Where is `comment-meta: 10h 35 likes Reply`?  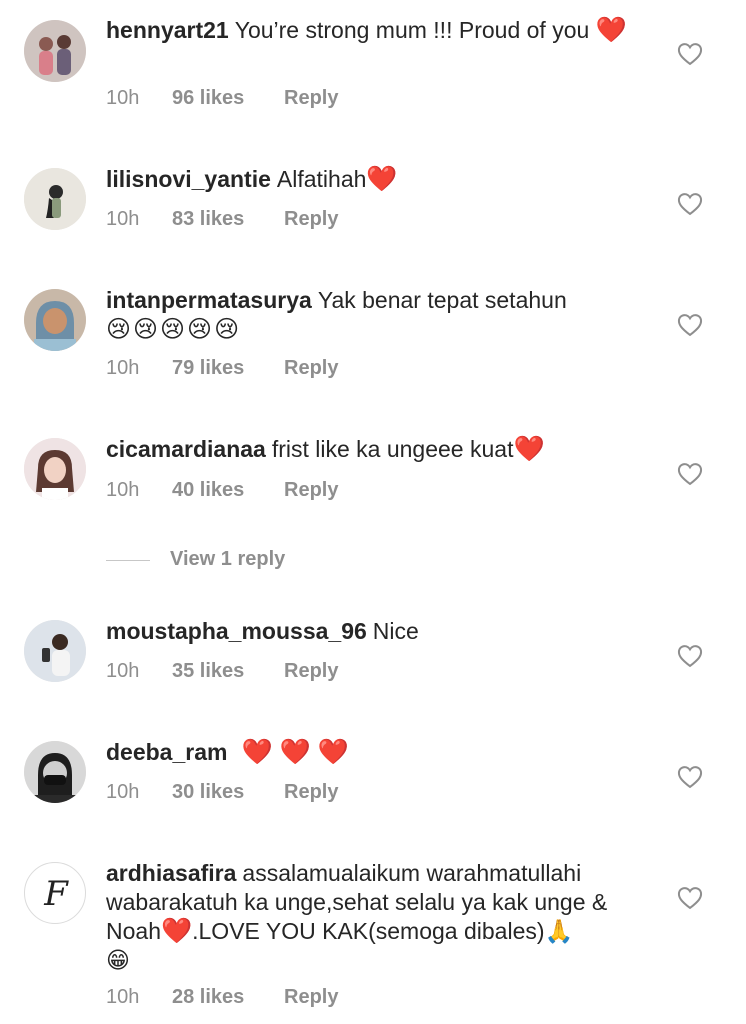
comment-meta: 10h 35 likes Reply is located at coordinates (222, 671).